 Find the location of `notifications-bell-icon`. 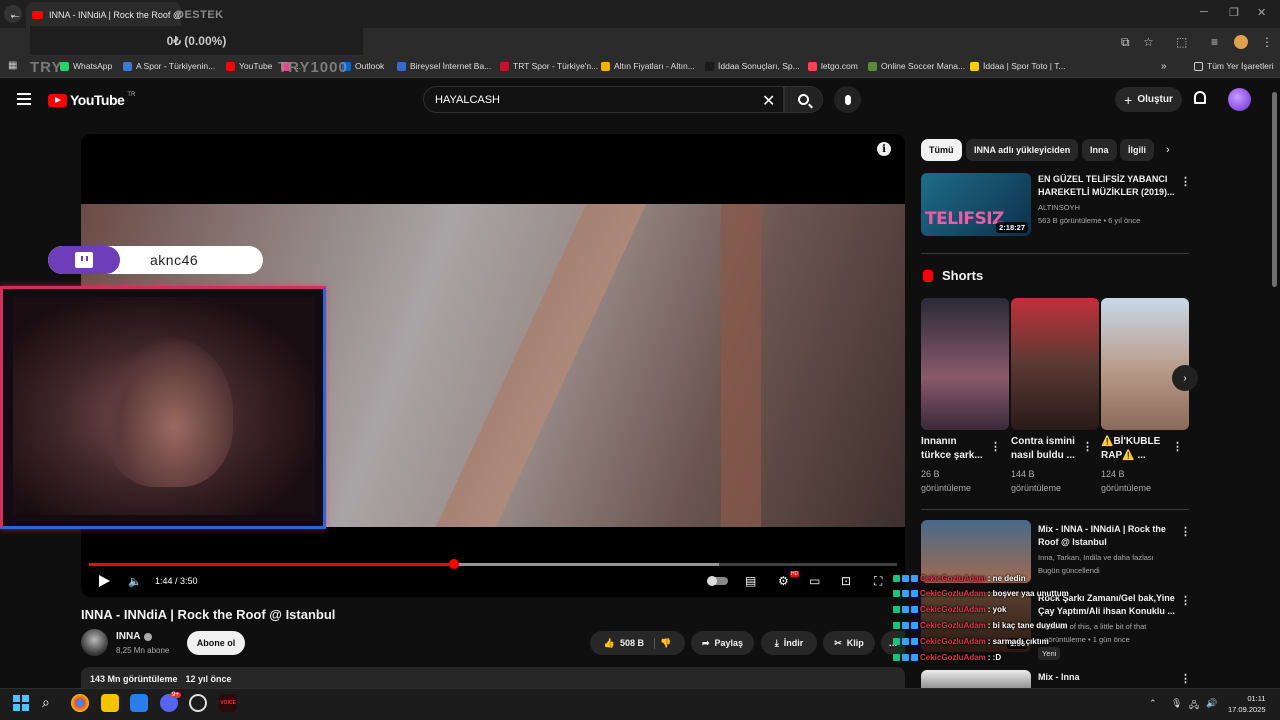

notifications-bell-icon is located at coordinates (1200, 97).